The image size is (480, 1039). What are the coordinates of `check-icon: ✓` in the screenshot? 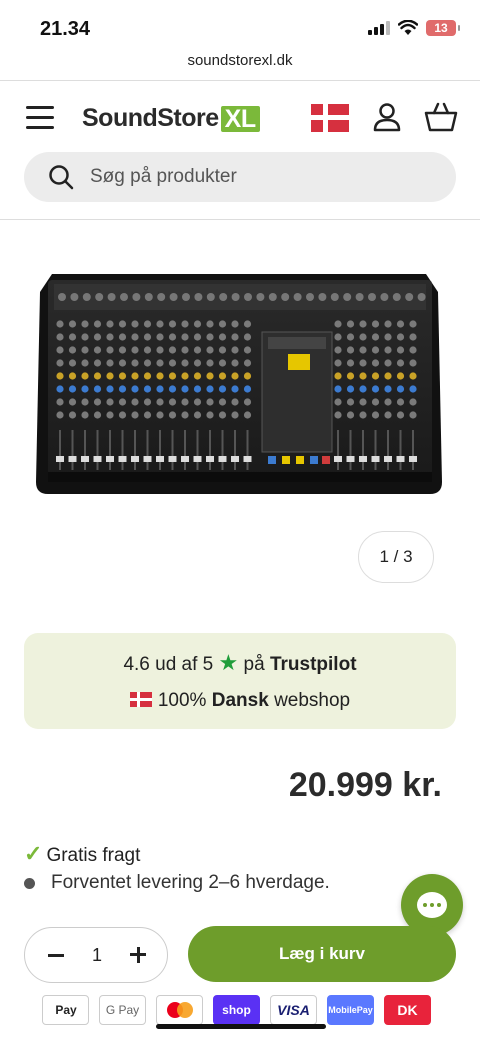 It's located at (33, 853).